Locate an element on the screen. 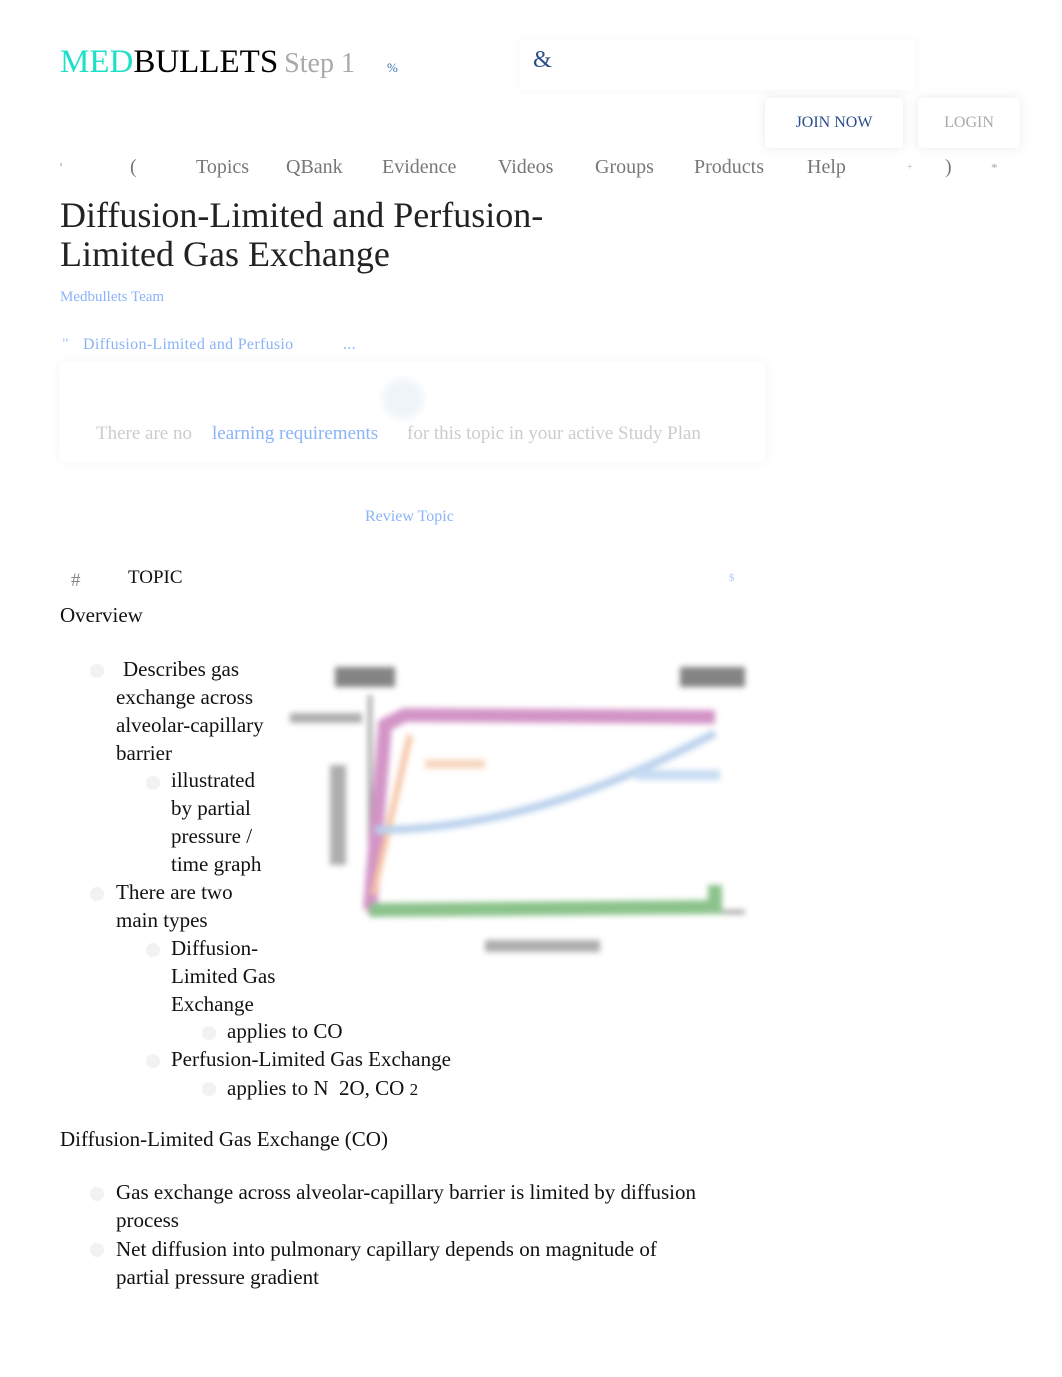 This screenshot has width=1062, height=1377. list-item: There are two main types is located at coordinates (174, 906).